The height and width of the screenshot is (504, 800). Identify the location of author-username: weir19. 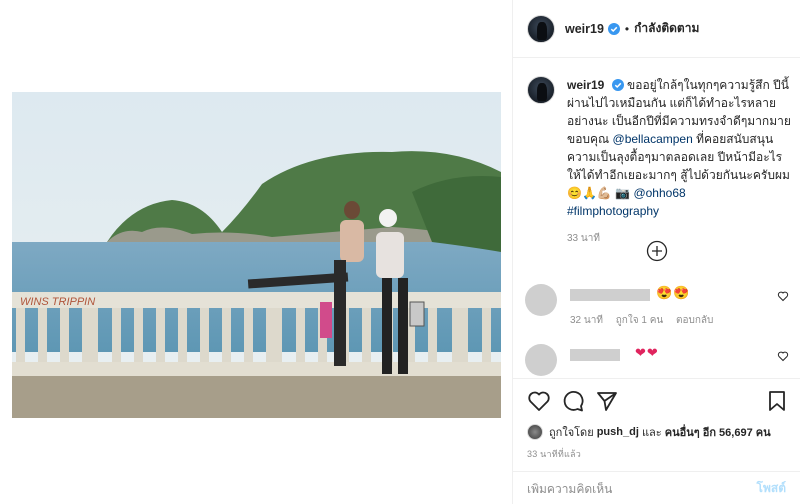
(584, 29).